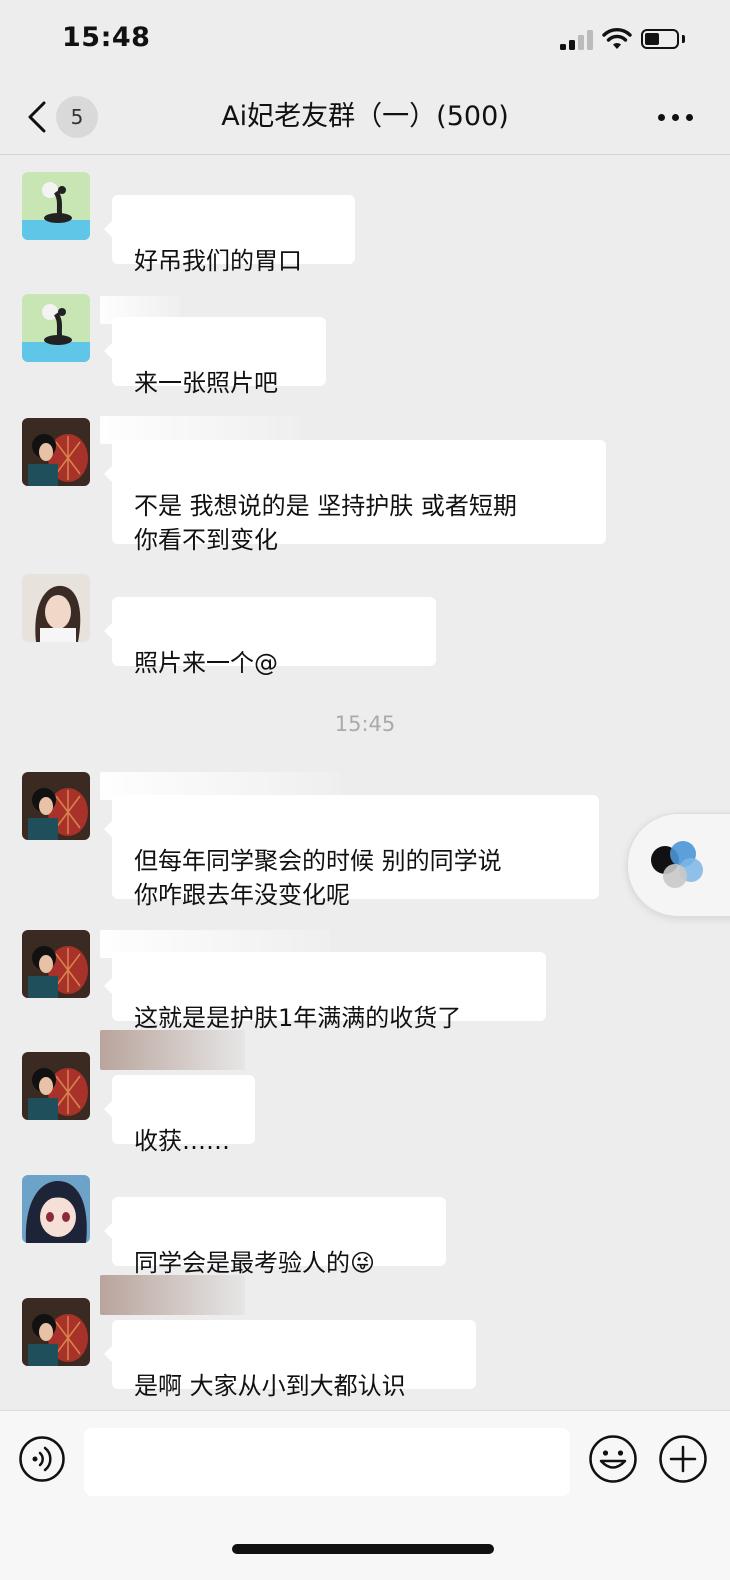 The image size is (730, 1580). What do you see at coordinates (355, 633) in the screenshot?
I see `blurred-mention` at bounding box center [355, 633].